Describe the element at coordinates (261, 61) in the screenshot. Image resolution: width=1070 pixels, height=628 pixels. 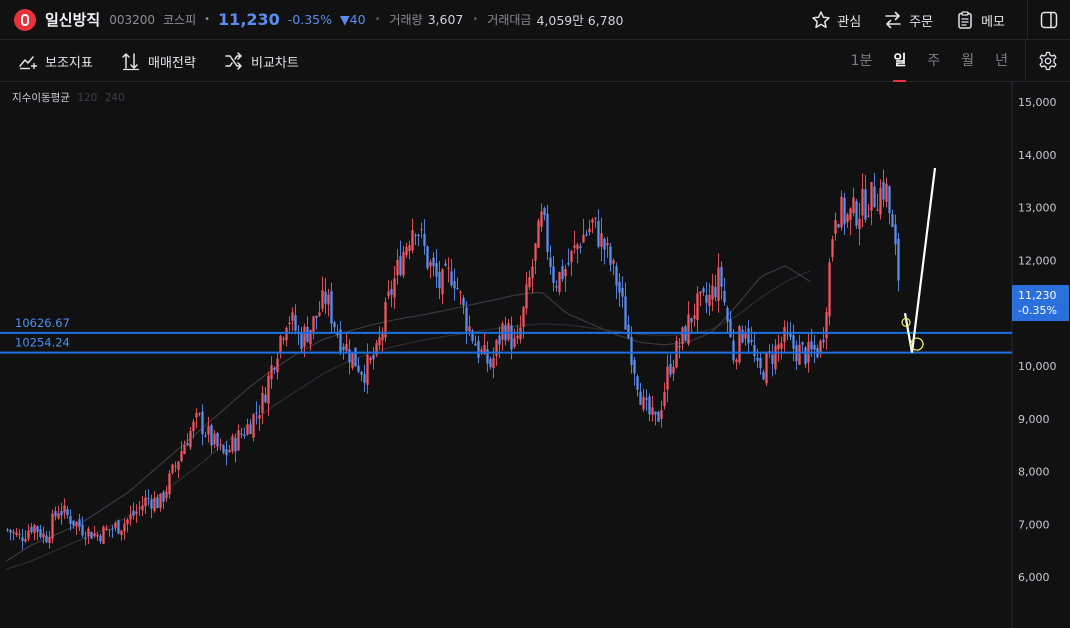
I see `compare-button: 비교차트` at that location.